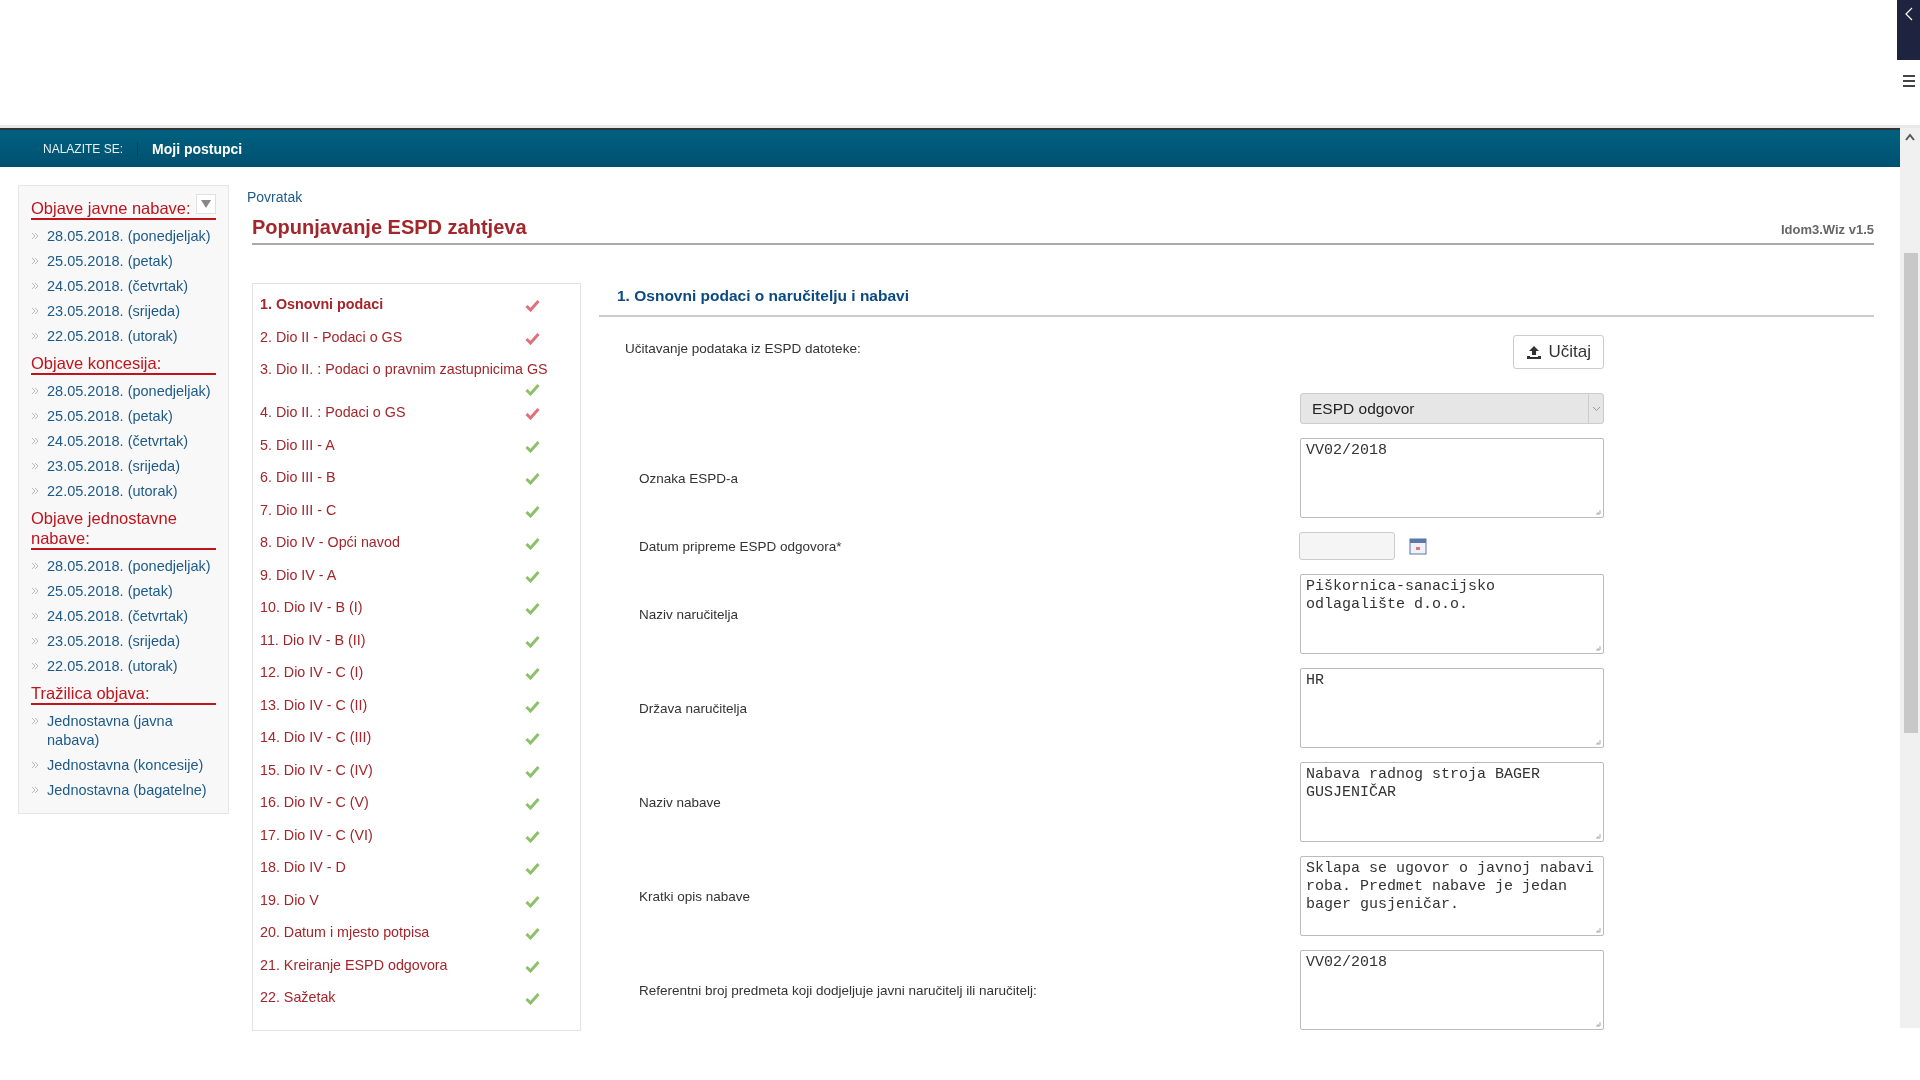 Image resolution: width=1920 pixels, height=1080 pixels. Describe the element at coordinates (1911, 493) in the screenshot. I see `scrollbar-thumb` at that location.